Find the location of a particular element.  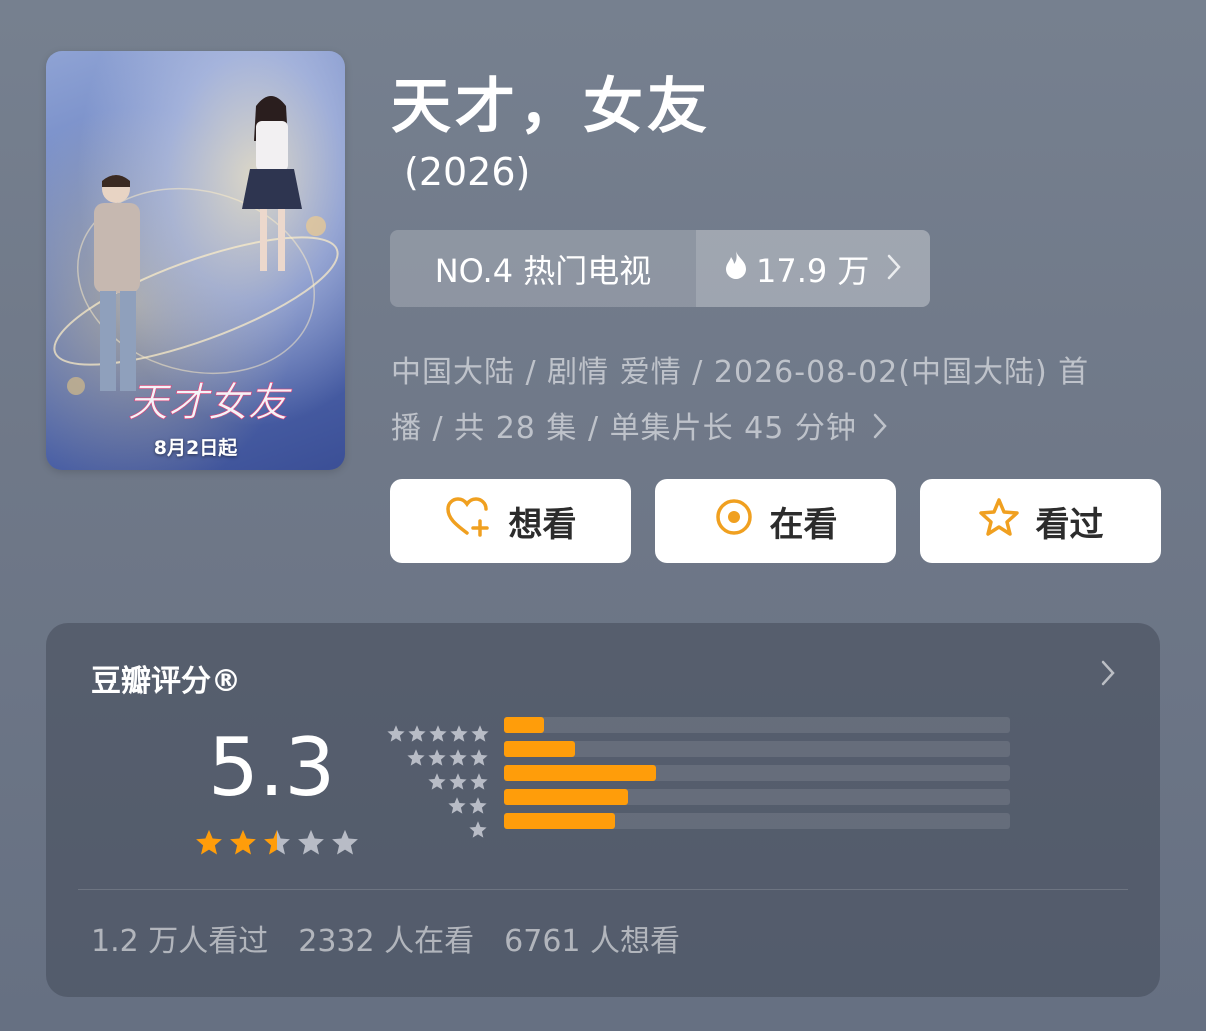

poster-art: 天才女友 is located at coordinates (196, 261).